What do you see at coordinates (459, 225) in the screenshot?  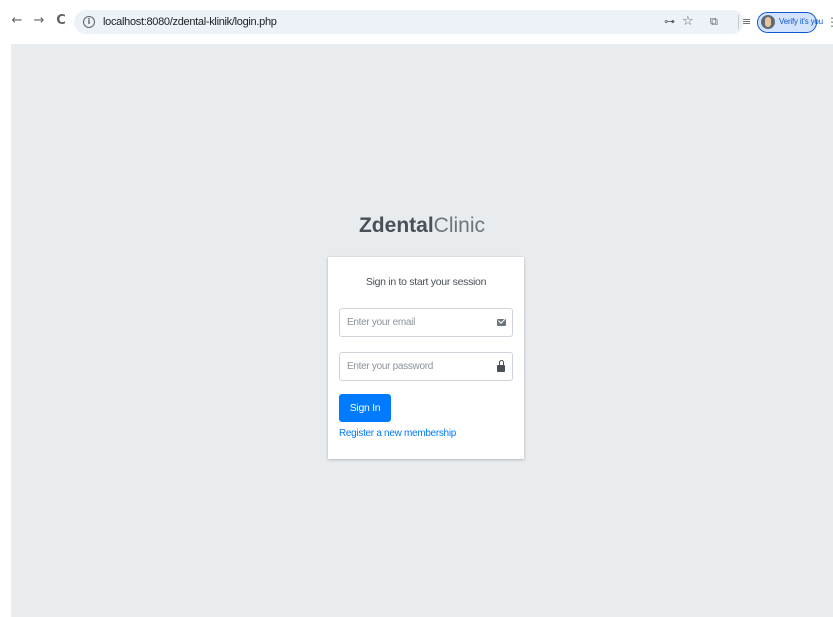 I see `logo-light-text: Clinic` at bounding box center [459, 225].